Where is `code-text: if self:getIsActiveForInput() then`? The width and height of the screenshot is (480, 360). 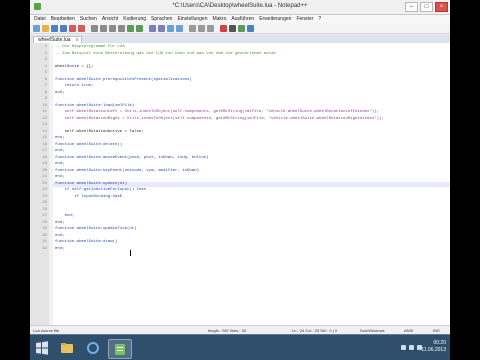
code-text: if self:getIsActiveForInput() then is located at coordinates (101, 190).